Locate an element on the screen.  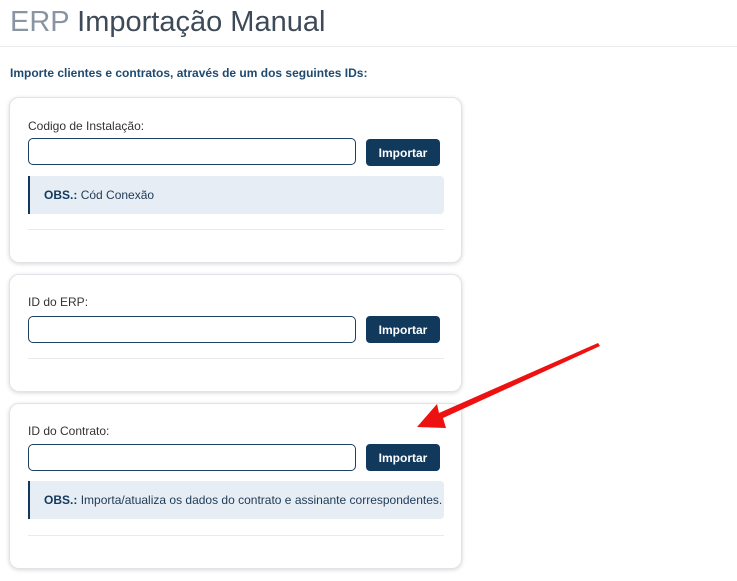
id-contrato-input is located at coordinates (192, 457).